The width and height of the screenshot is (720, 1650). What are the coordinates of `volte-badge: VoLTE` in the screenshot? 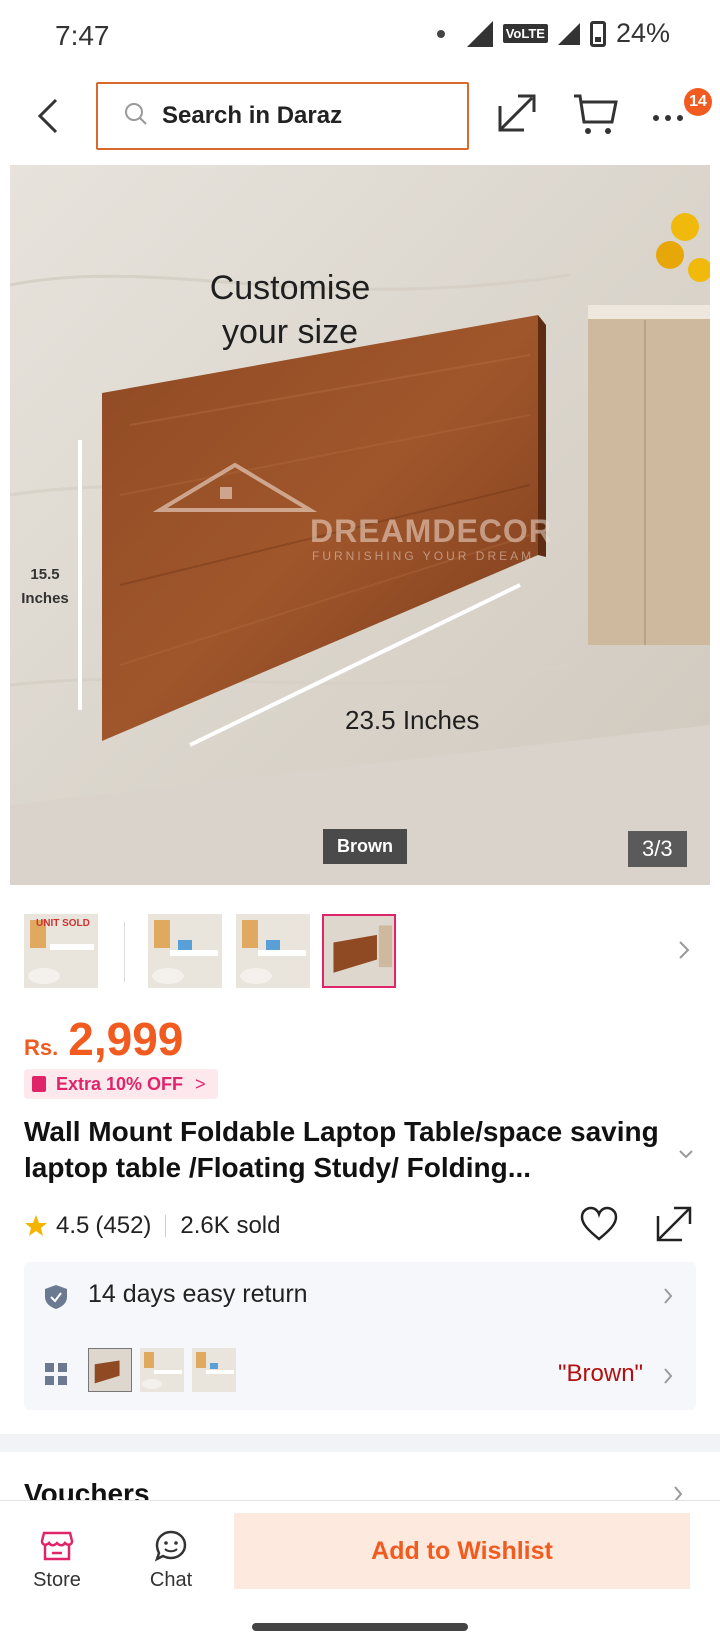 It's located at (525, 33).